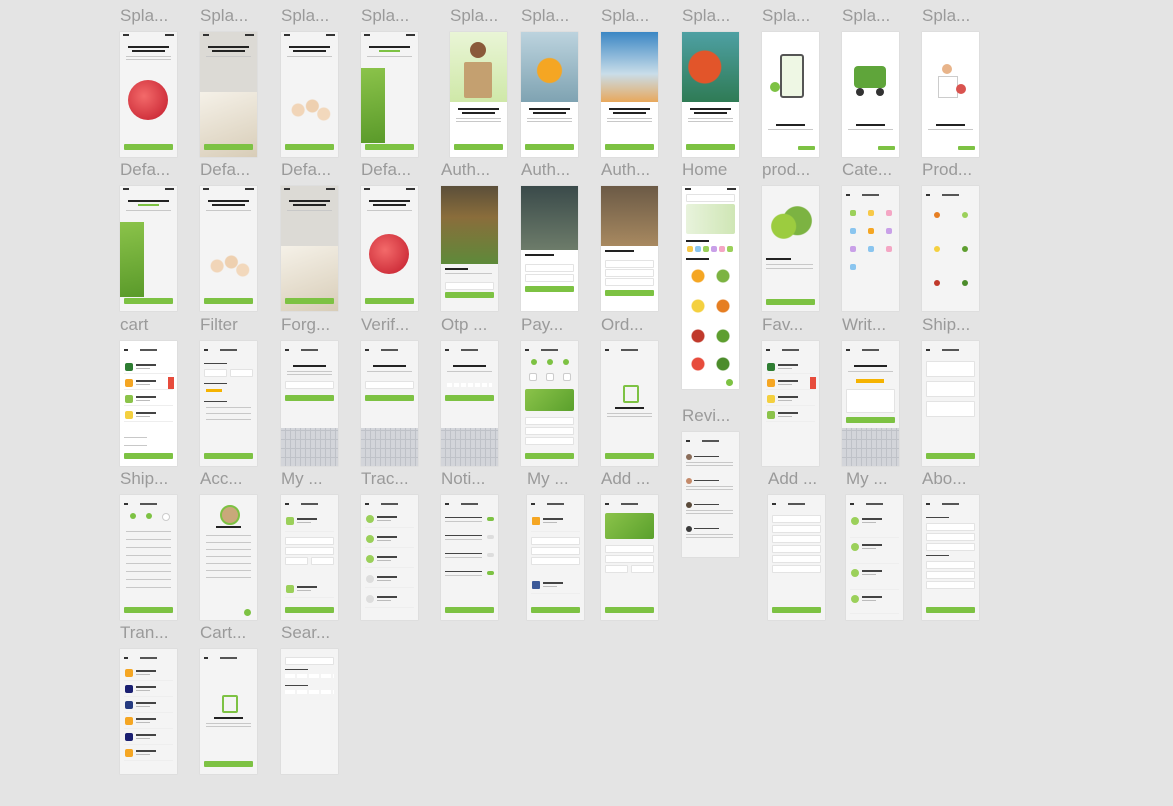 This screenshot has height=806, width=1173. Describe the element at coordinates (148, 456) in the screenshot. I see `checkout-button` at that location.